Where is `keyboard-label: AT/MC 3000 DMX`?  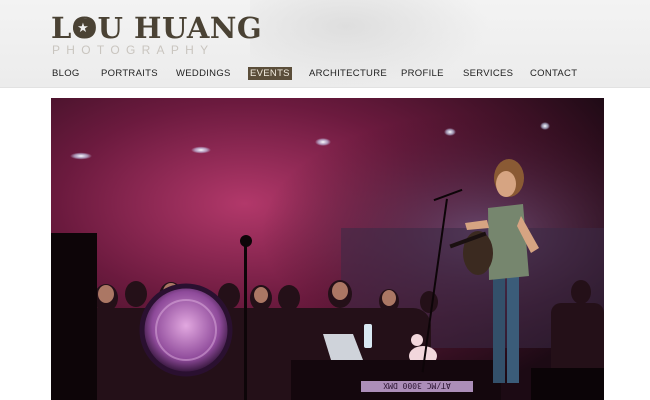 keyboard-label: AT/MC 3000 DMX is located at coordinates (417, 385).